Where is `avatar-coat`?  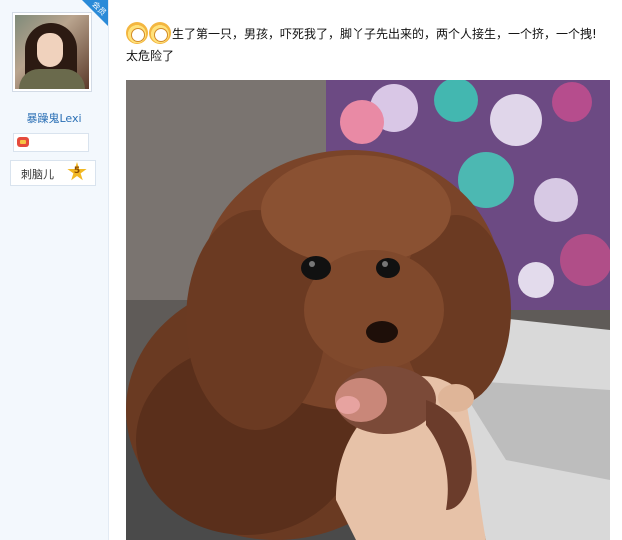
avatar-coat is located at coordinates (52, 79).